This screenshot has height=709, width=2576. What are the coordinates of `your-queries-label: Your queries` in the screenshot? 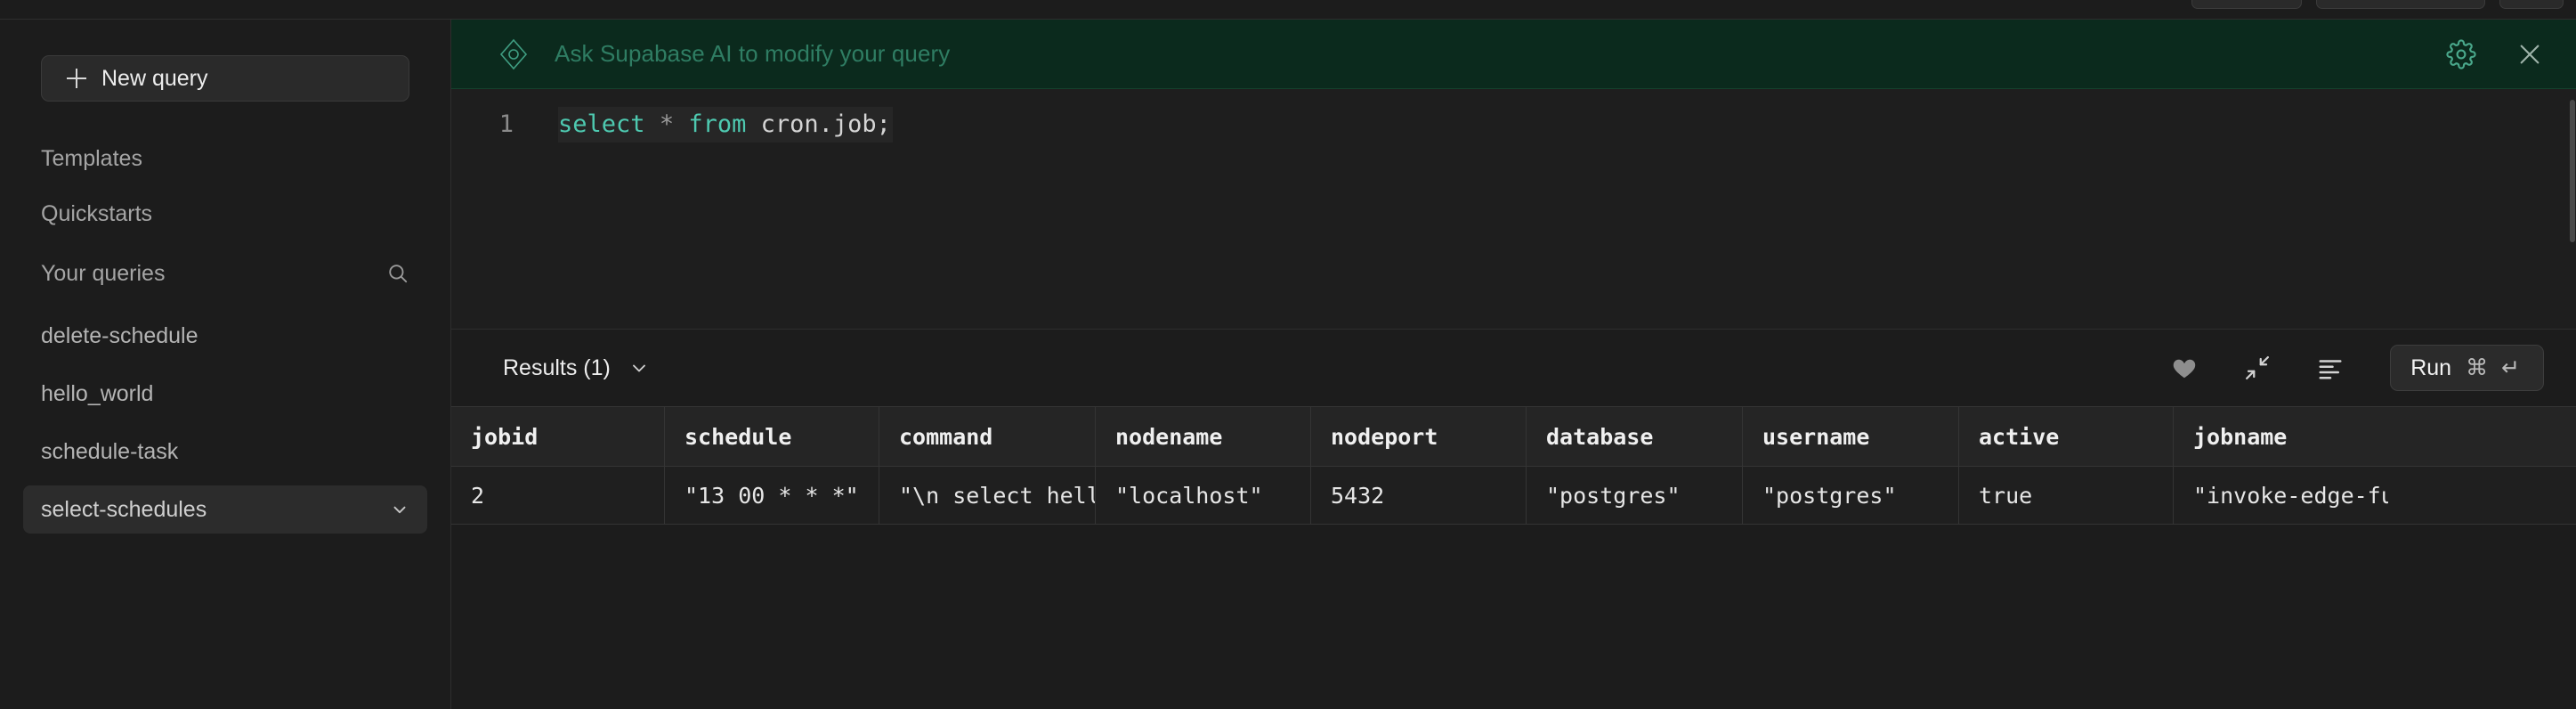 It's located at (104, 273).